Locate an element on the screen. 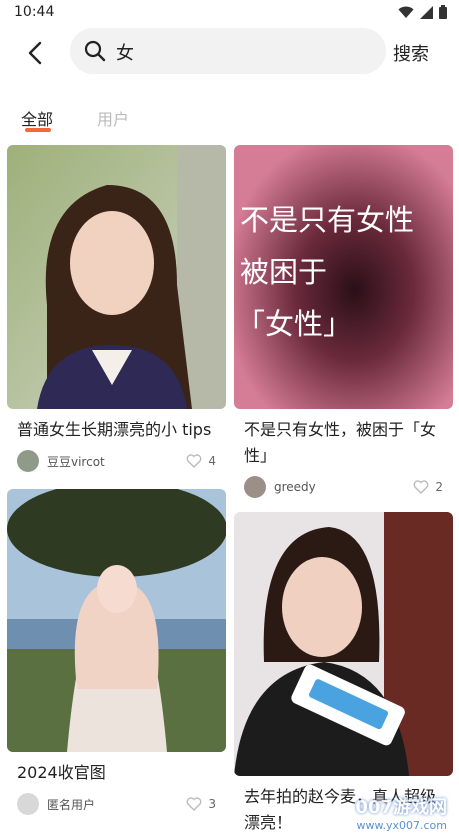  post-title: 2024收官图 is located at coordinates (61, 772).